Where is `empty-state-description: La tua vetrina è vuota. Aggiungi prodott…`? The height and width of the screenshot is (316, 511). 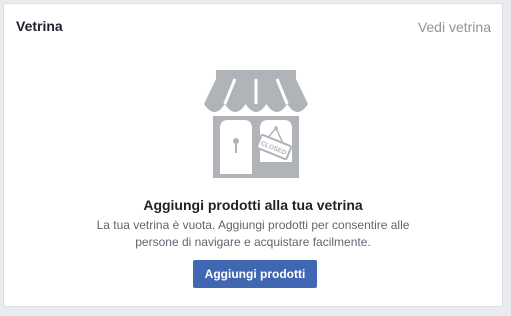
empty-state-description: La tua vetrina è vuota. Aggiungi prodott… is located at coordinates (253, 234).